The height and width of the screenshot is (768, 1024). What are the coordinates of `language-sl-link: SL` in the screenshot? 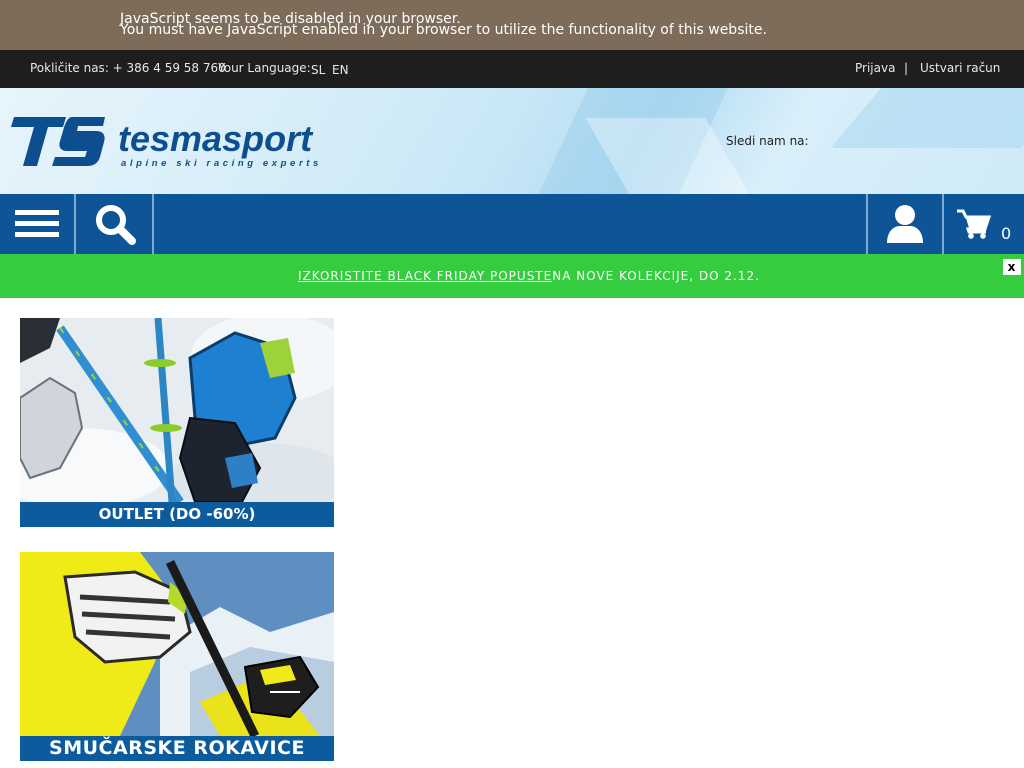 It's located at (318, 70).